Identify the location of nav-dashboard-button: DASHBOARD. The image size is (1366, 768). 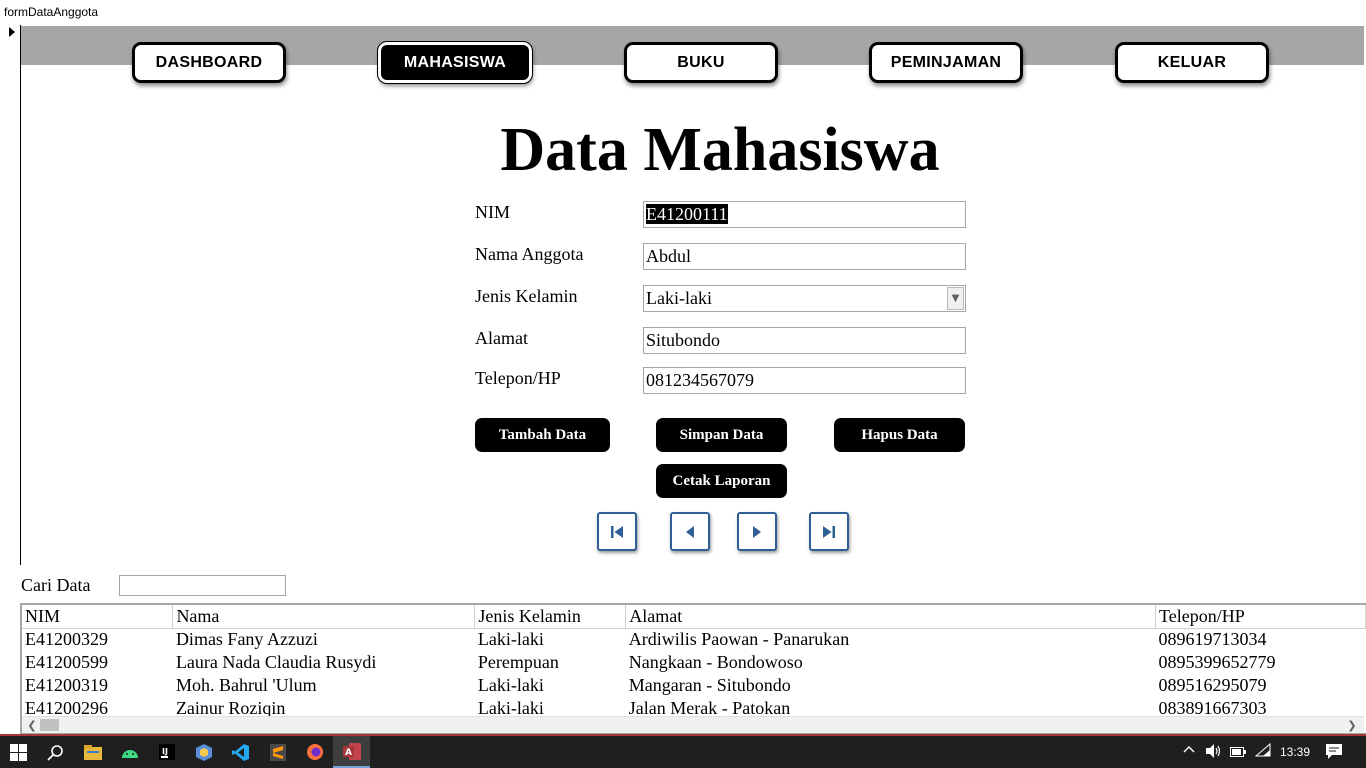
(209, 62).